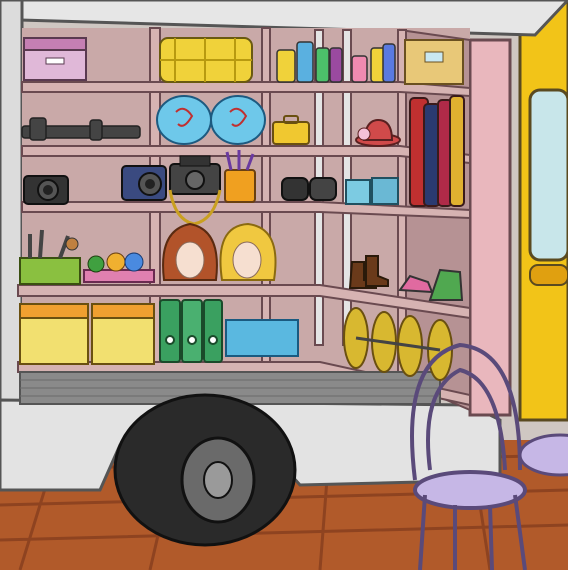  Describe the element at coordinates (548, 175) in the screenshot. I see `cab-window` at that location.